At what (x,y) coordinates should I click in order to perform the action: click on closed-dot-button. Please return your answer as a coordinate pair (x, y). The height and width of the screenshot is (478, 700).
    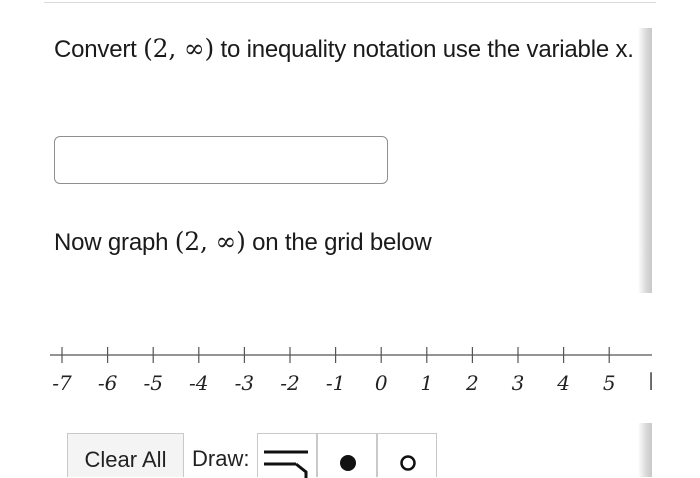
    Looking at the image, I should click on (347, 455).